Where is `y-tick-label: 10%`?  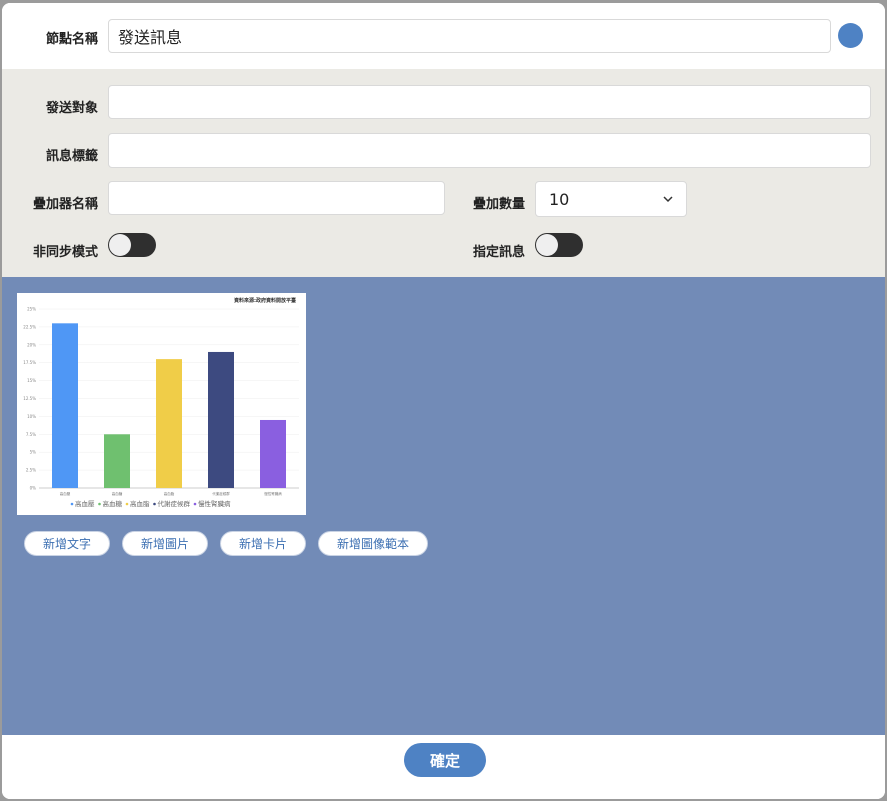
y-tick-label: 10% is located at coordinates (31, 416).